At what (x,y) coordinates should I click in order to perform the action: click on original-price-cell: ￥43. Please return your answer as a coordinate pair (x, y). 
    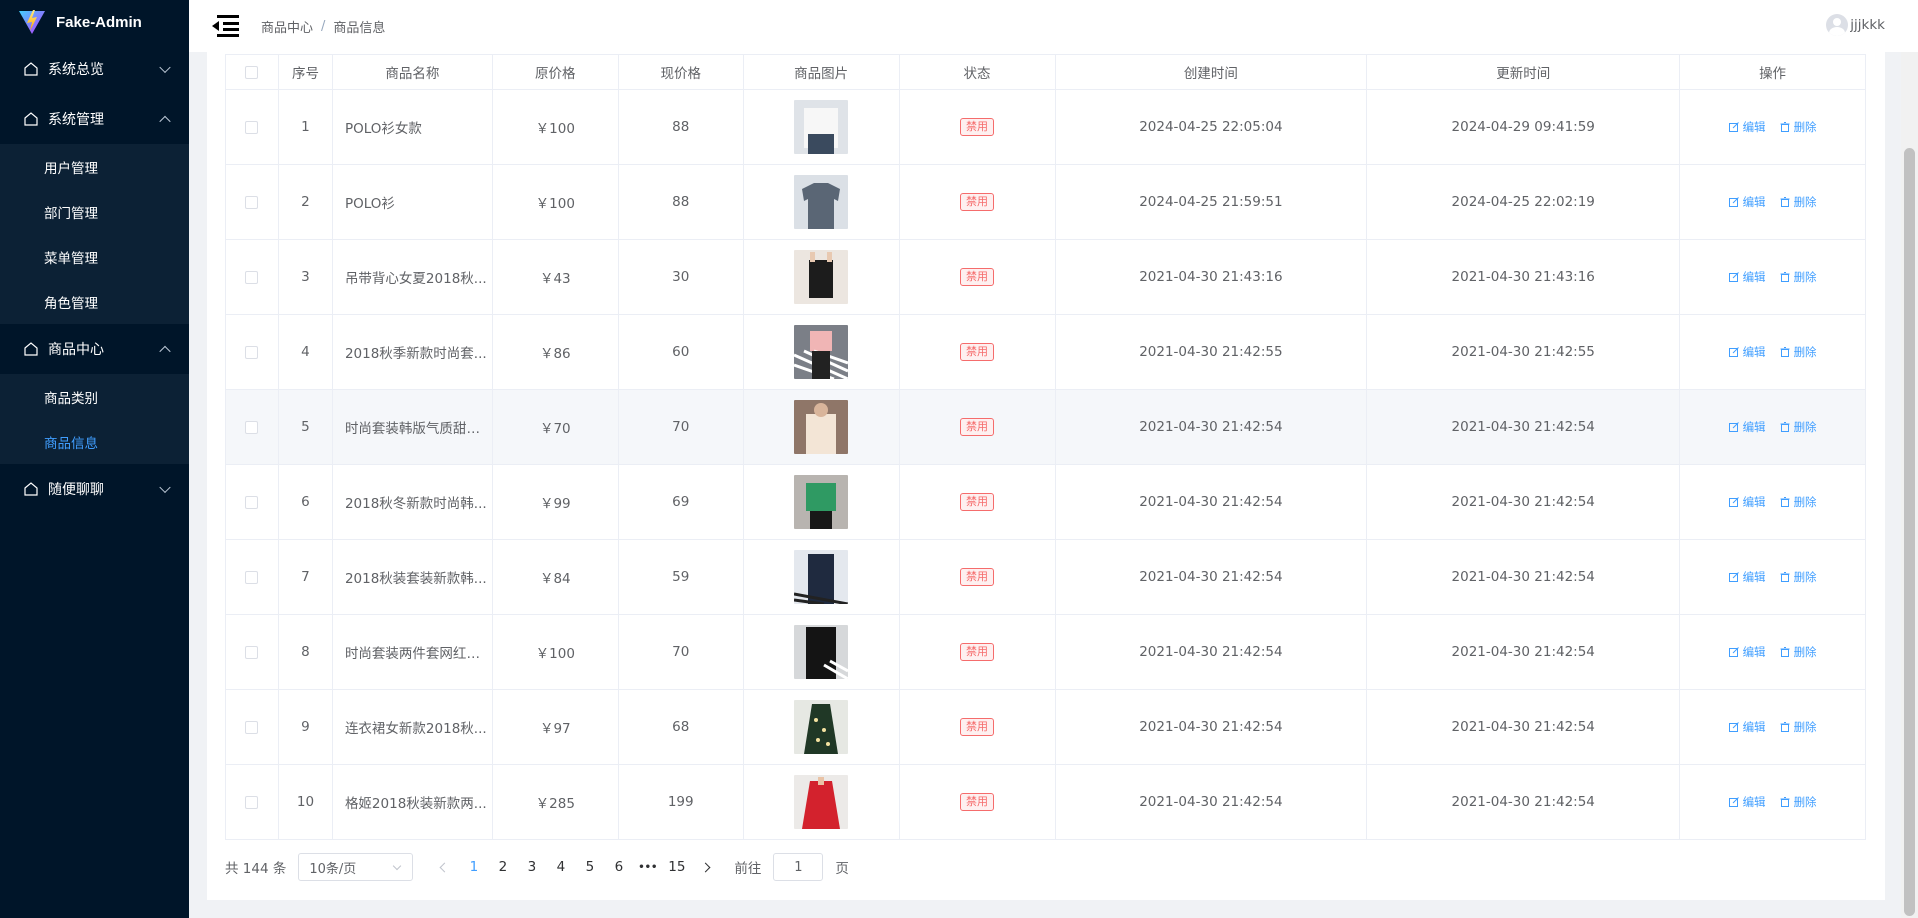
    Looking at the image, I should click on (556, 277).